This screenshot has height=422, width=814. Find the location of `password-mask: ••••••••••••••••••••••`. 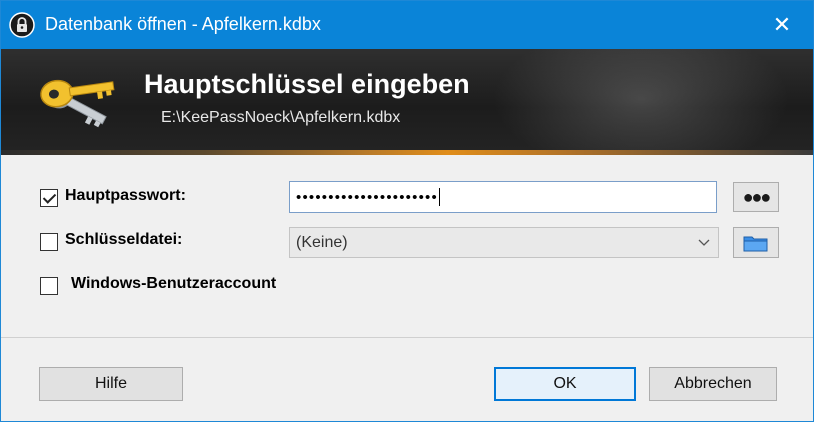

password-mask: •••••••••••••••••••••• is located at coordinates (367, 197).